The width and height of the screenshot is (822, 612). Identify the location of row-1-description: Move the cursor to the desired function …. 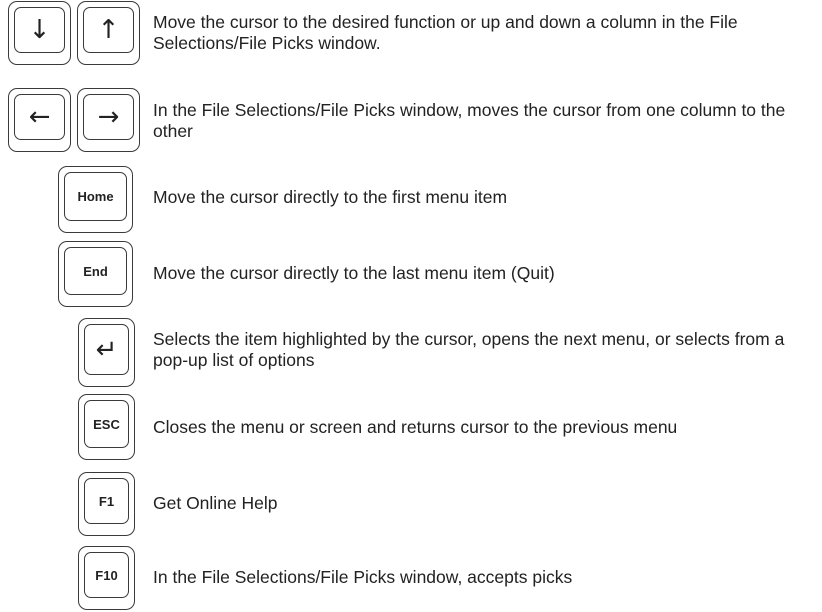
(445, 32).